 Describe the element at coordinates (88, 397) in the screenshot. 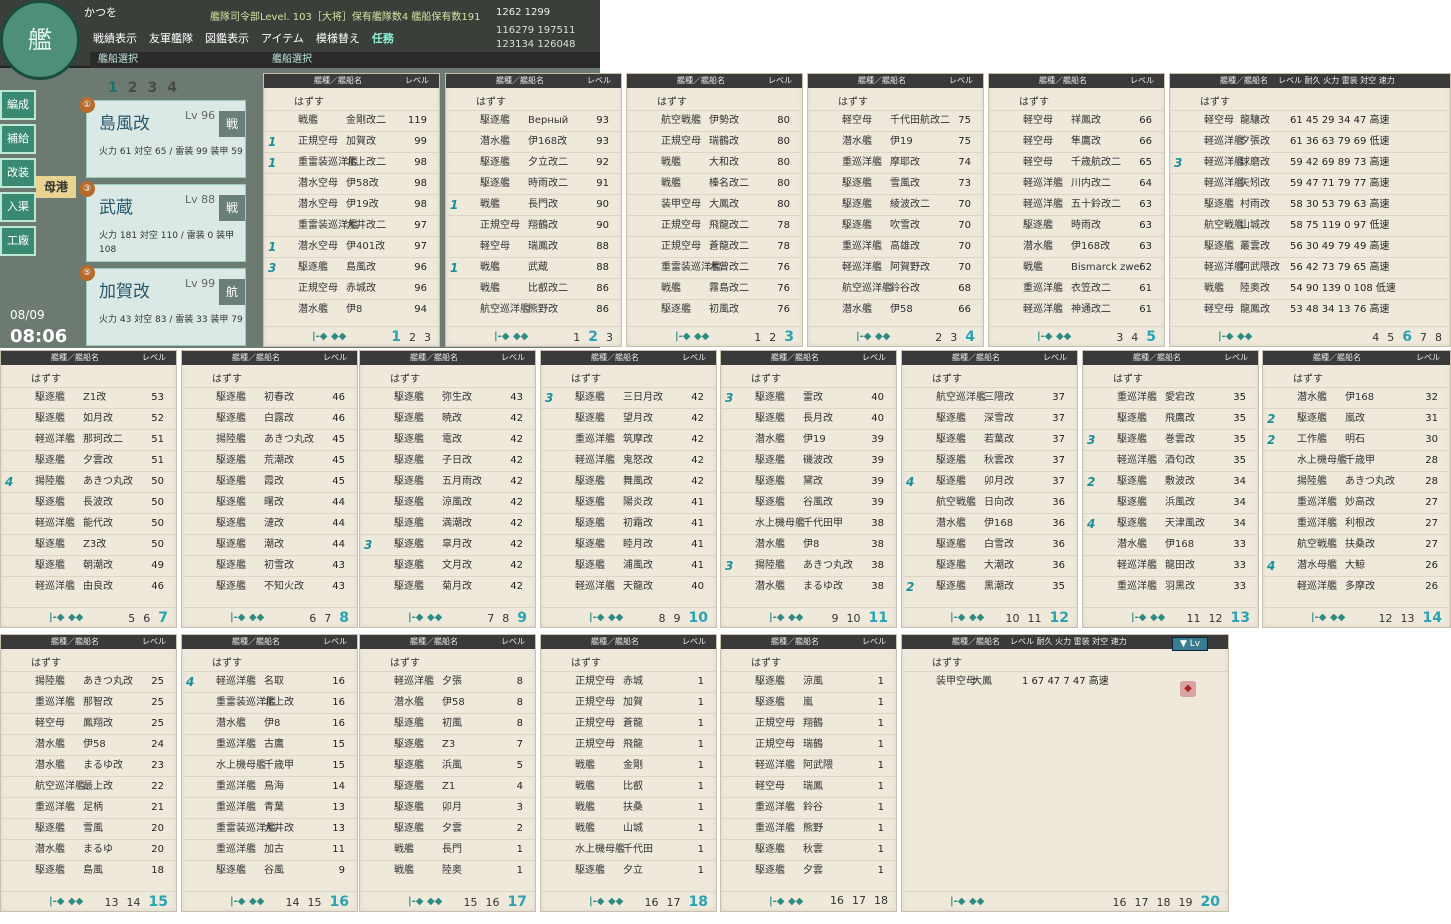

I see `ship-row: 駆逐艦 Z1改 53` at that location.